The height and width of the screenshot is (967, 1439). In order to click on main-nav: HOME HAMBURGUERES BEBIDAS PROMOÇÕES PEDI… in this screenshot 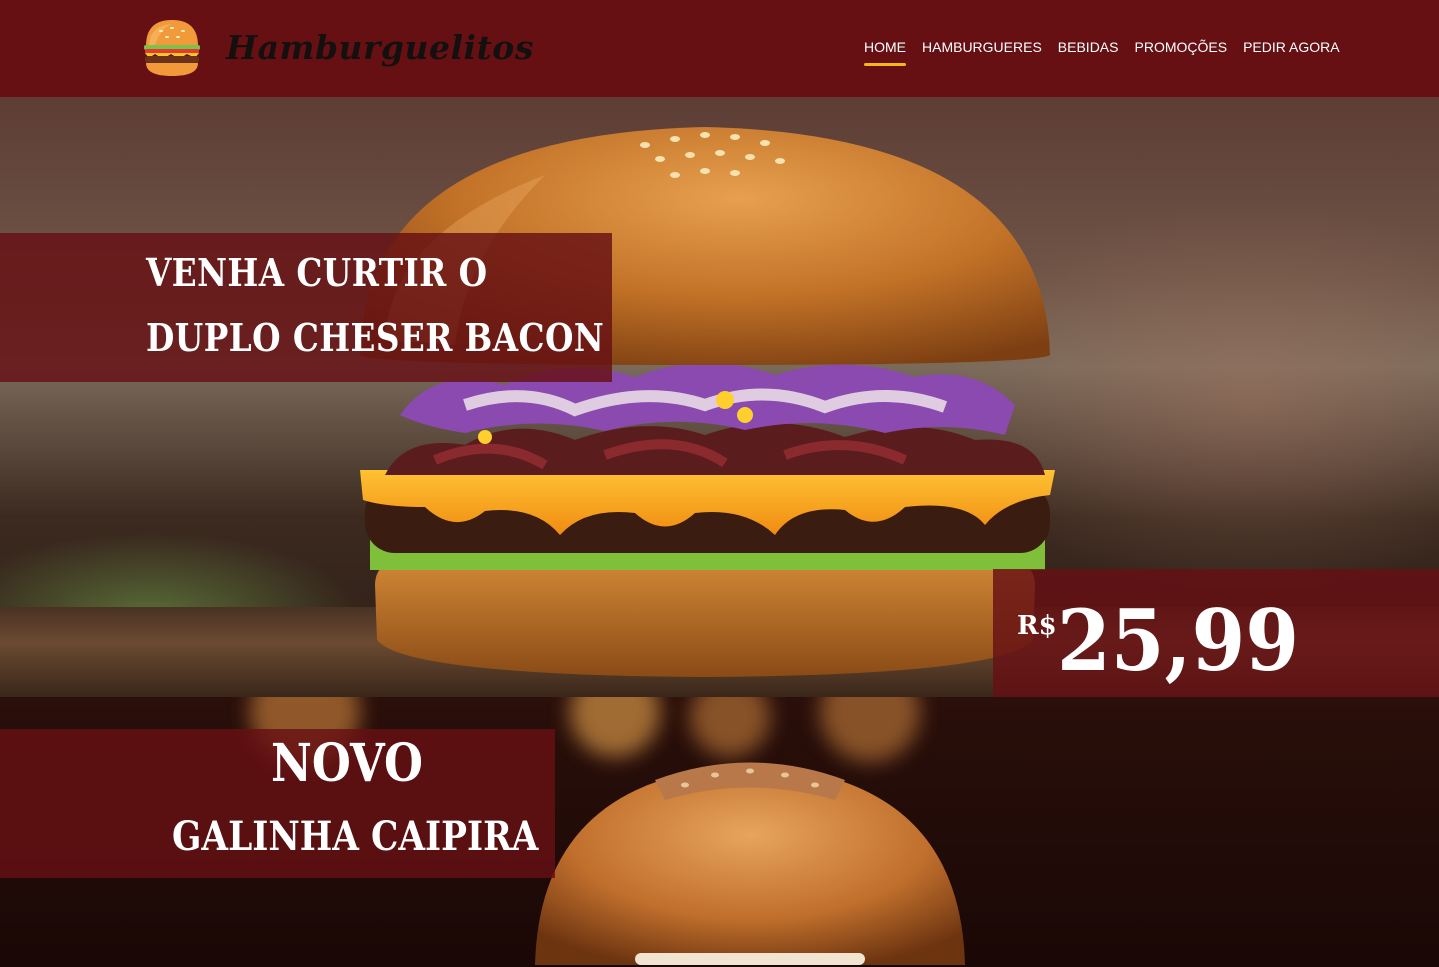, I will do `click(1102, 52)`.